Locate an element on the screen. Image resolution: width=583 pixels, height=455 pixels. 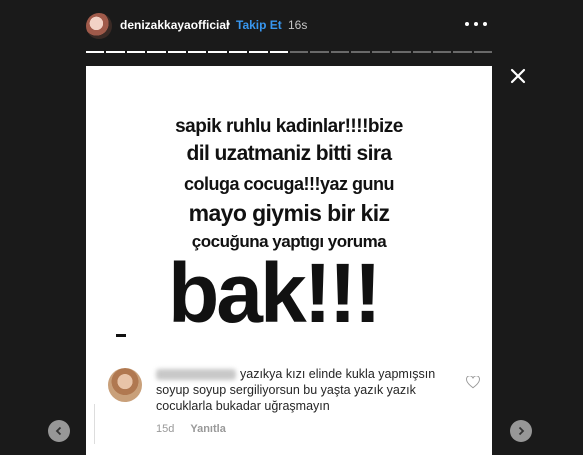
comment-meta: 15d Yanıtla is located at coordinates (191, 429).